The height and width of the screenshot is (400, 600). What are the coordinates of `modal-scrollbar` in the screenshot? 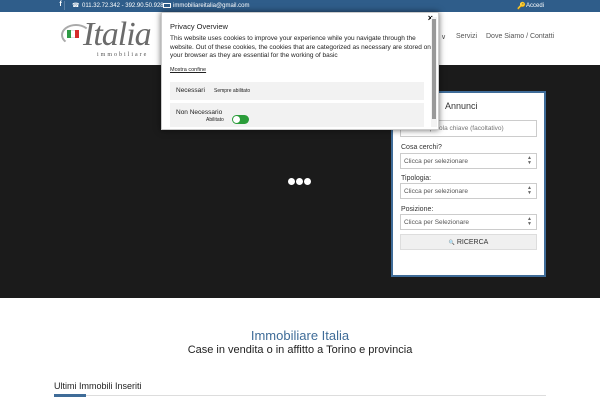 It's located at (434, 72).